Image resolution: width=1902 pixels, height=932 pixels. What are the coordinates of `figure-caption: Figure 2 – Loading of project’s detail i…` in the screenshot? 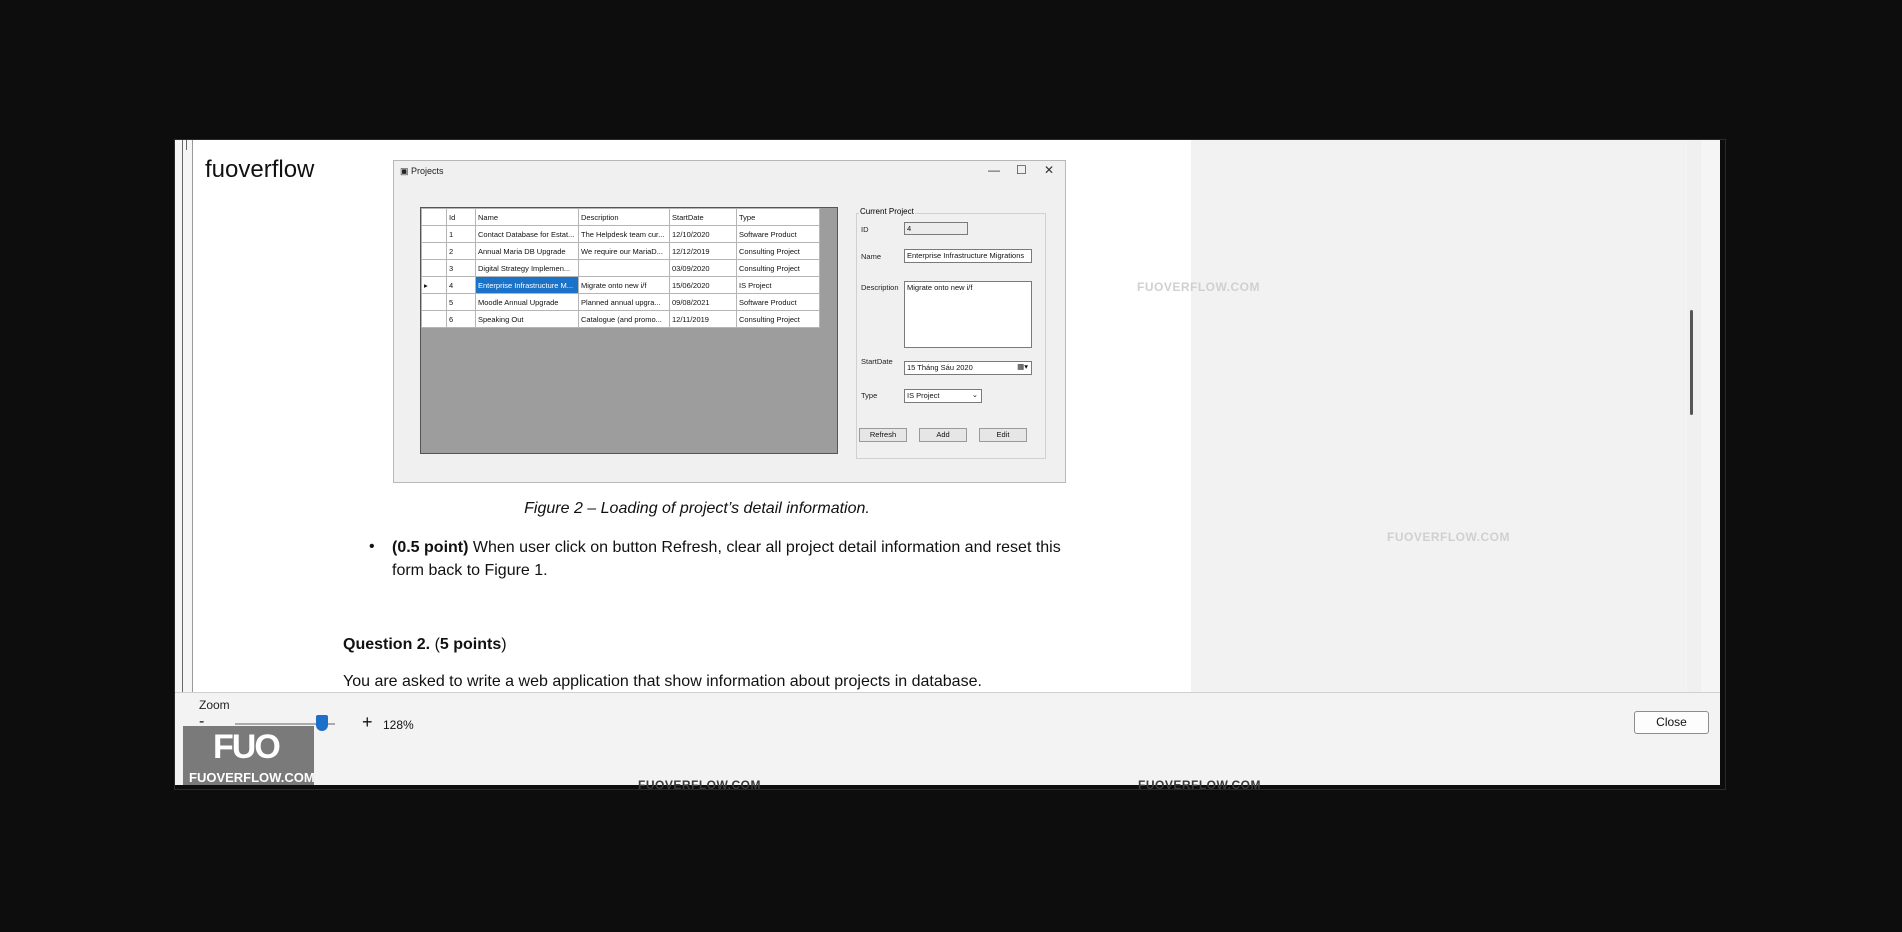 It's located at (697, 508).